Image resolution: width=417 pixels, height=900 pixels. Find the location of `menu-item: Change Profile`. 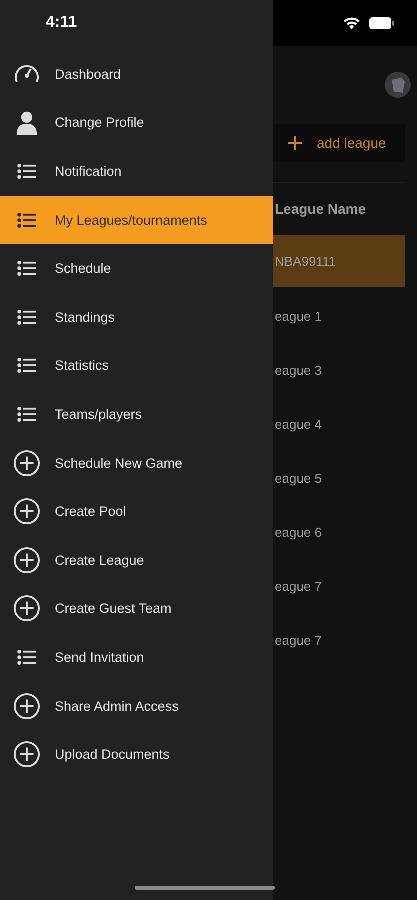

menu-item: Change Profile is located at coordinates (136, 123).